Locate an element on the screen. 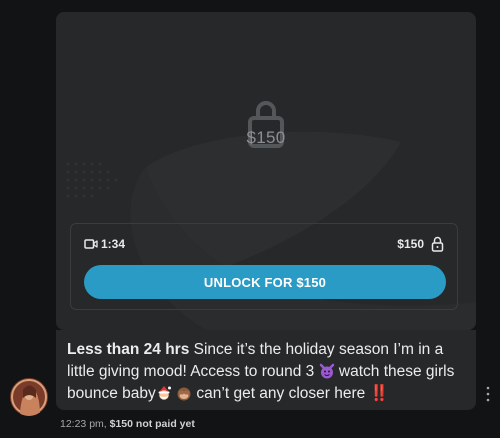 This screenshot has height=438, width=500. locked-price: $150 is located at coordinates (266, 137).